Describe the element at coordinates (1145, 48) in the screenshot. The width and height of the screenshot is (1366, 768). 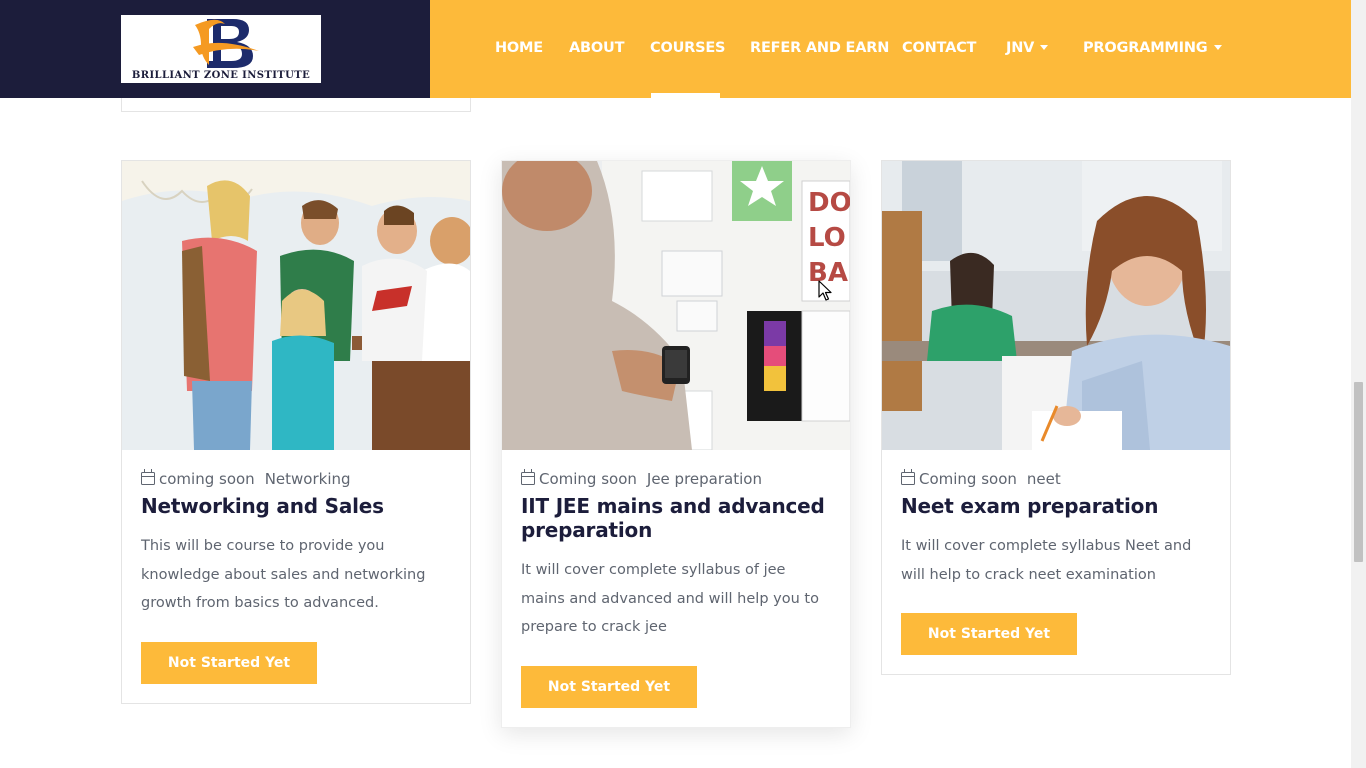
I see `nav-label: PROGRAMMING` at that location.